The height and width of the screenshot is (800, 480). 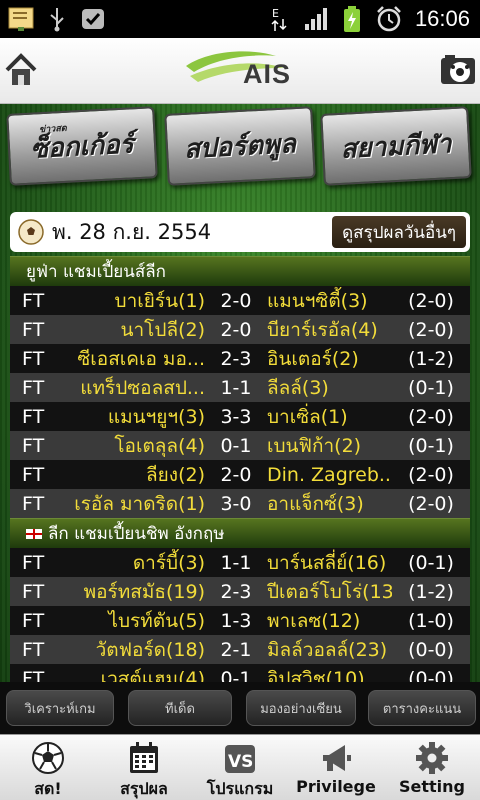 What do you see at coordinates (240, 591) in the screenshot?
I see `match-row: FT พอร์ทสมัธ(19) 2-3 ปีเตอร์โบโร่(13) (1-2)` at bounding box center [240, 591].